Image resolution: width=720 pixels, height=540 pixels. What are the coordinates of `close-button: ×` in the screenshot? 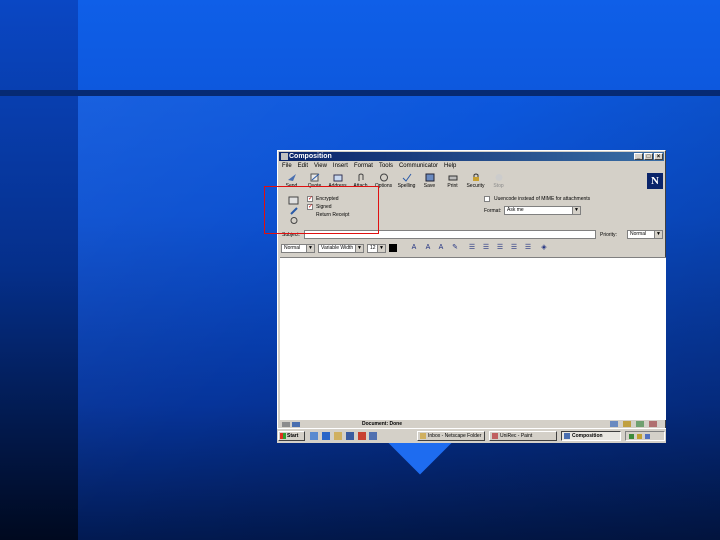 It's located at (658, 156).